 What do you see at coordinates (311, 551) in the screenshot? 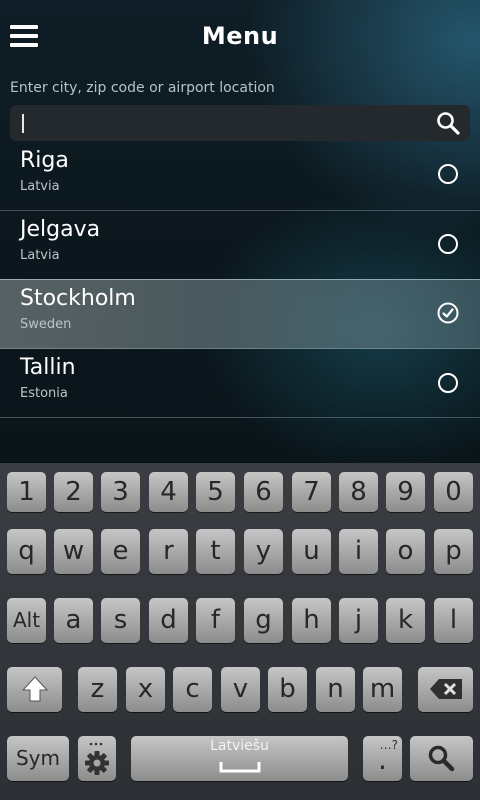
I see `key-u: u` at bounding box center [311, 551].